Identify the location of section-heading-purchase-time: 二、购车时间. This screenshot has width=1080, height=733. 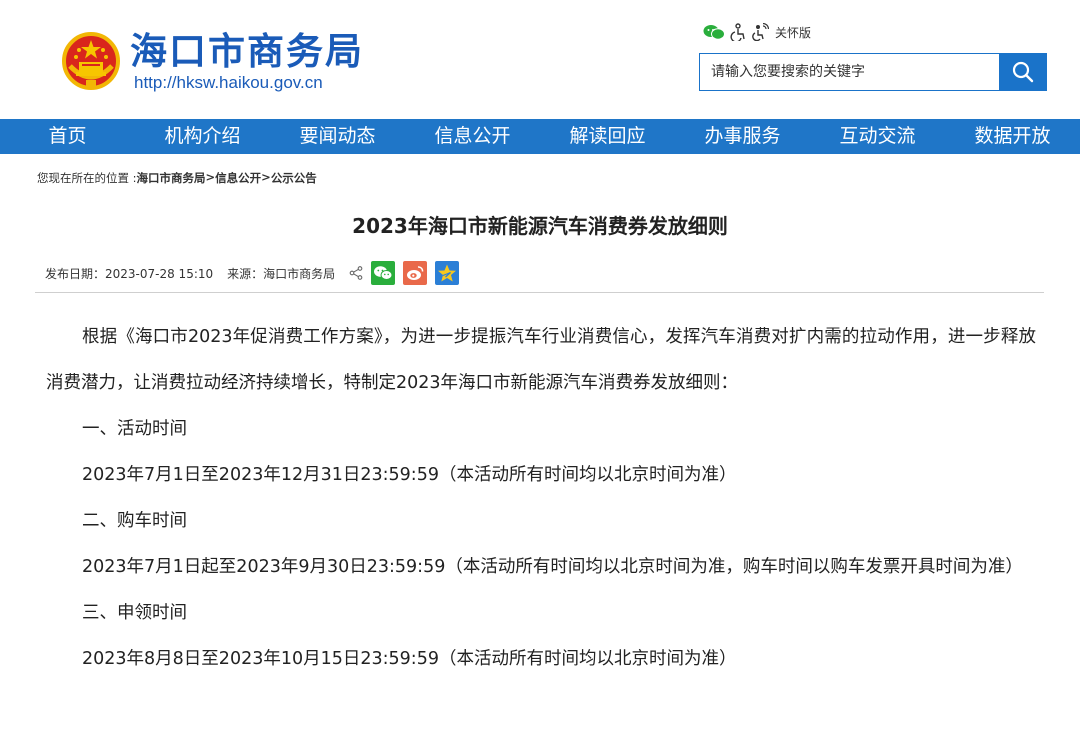
(134, 521).